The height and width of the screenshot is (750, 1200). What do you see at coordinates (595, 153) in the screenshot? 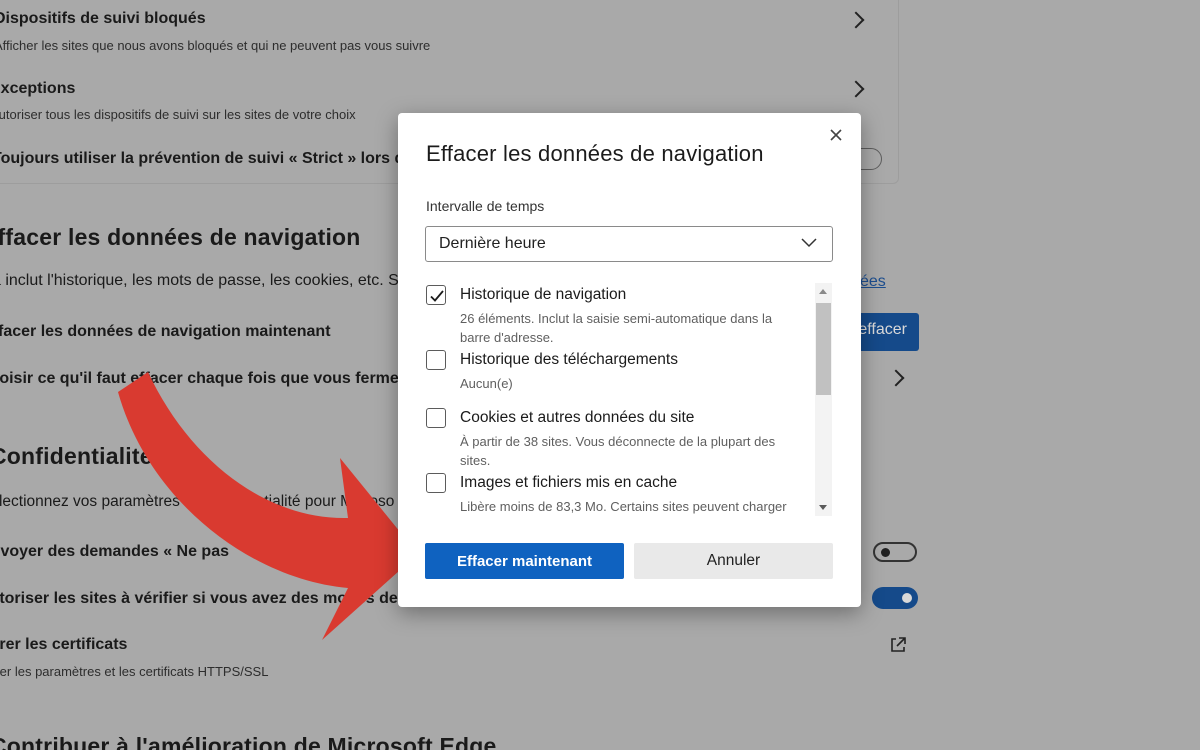
I see `dialog-title: Effacer les données de navigation` at bounding box center [595, 153].